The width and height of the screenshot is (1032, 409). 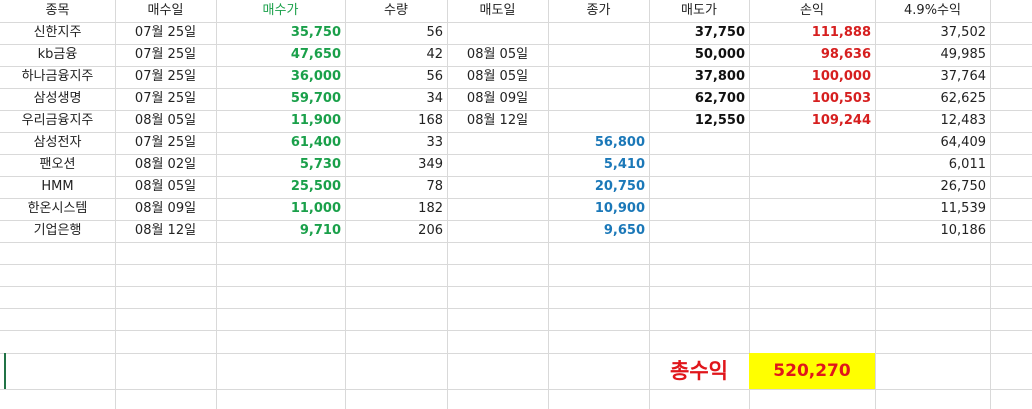 What do you see at coordinates (932, 77) in the screenshot?
I see `cell-profit-49: 37,764` at bounding box center [932, 77].